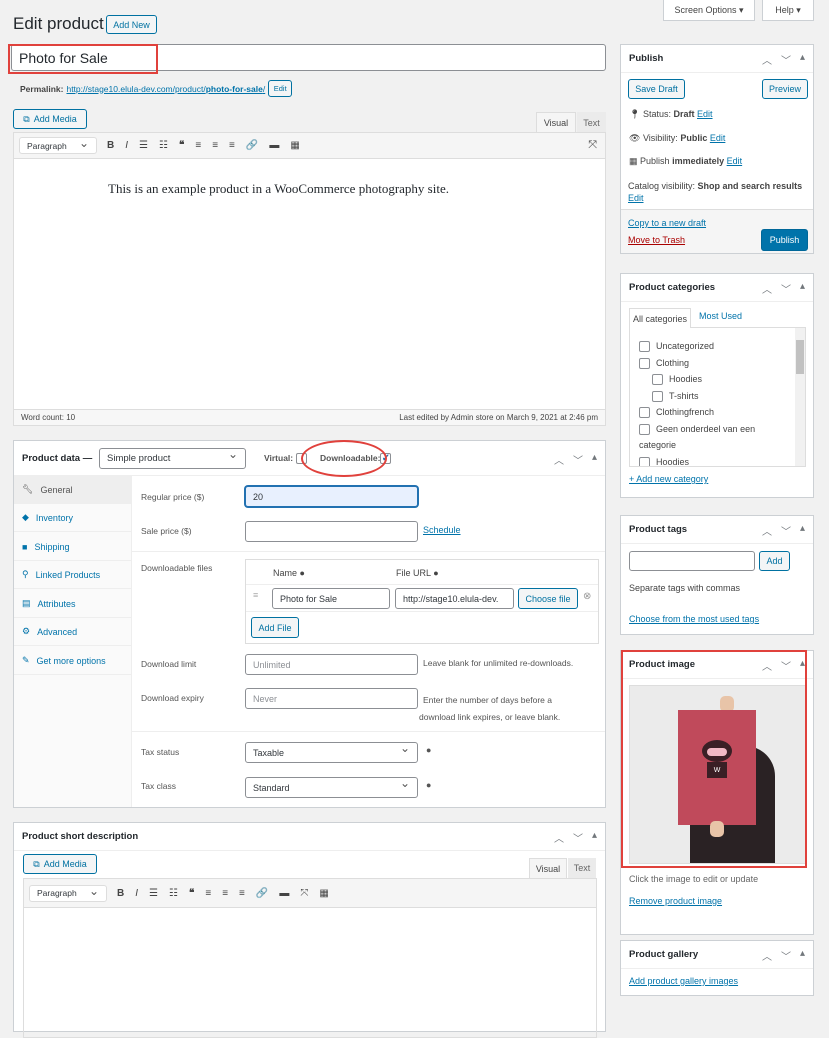 This screenshot has width=829, height=1038. I want to click on visibility-row: 👁︎ Visibility: Public Edit, so click(677, 138).